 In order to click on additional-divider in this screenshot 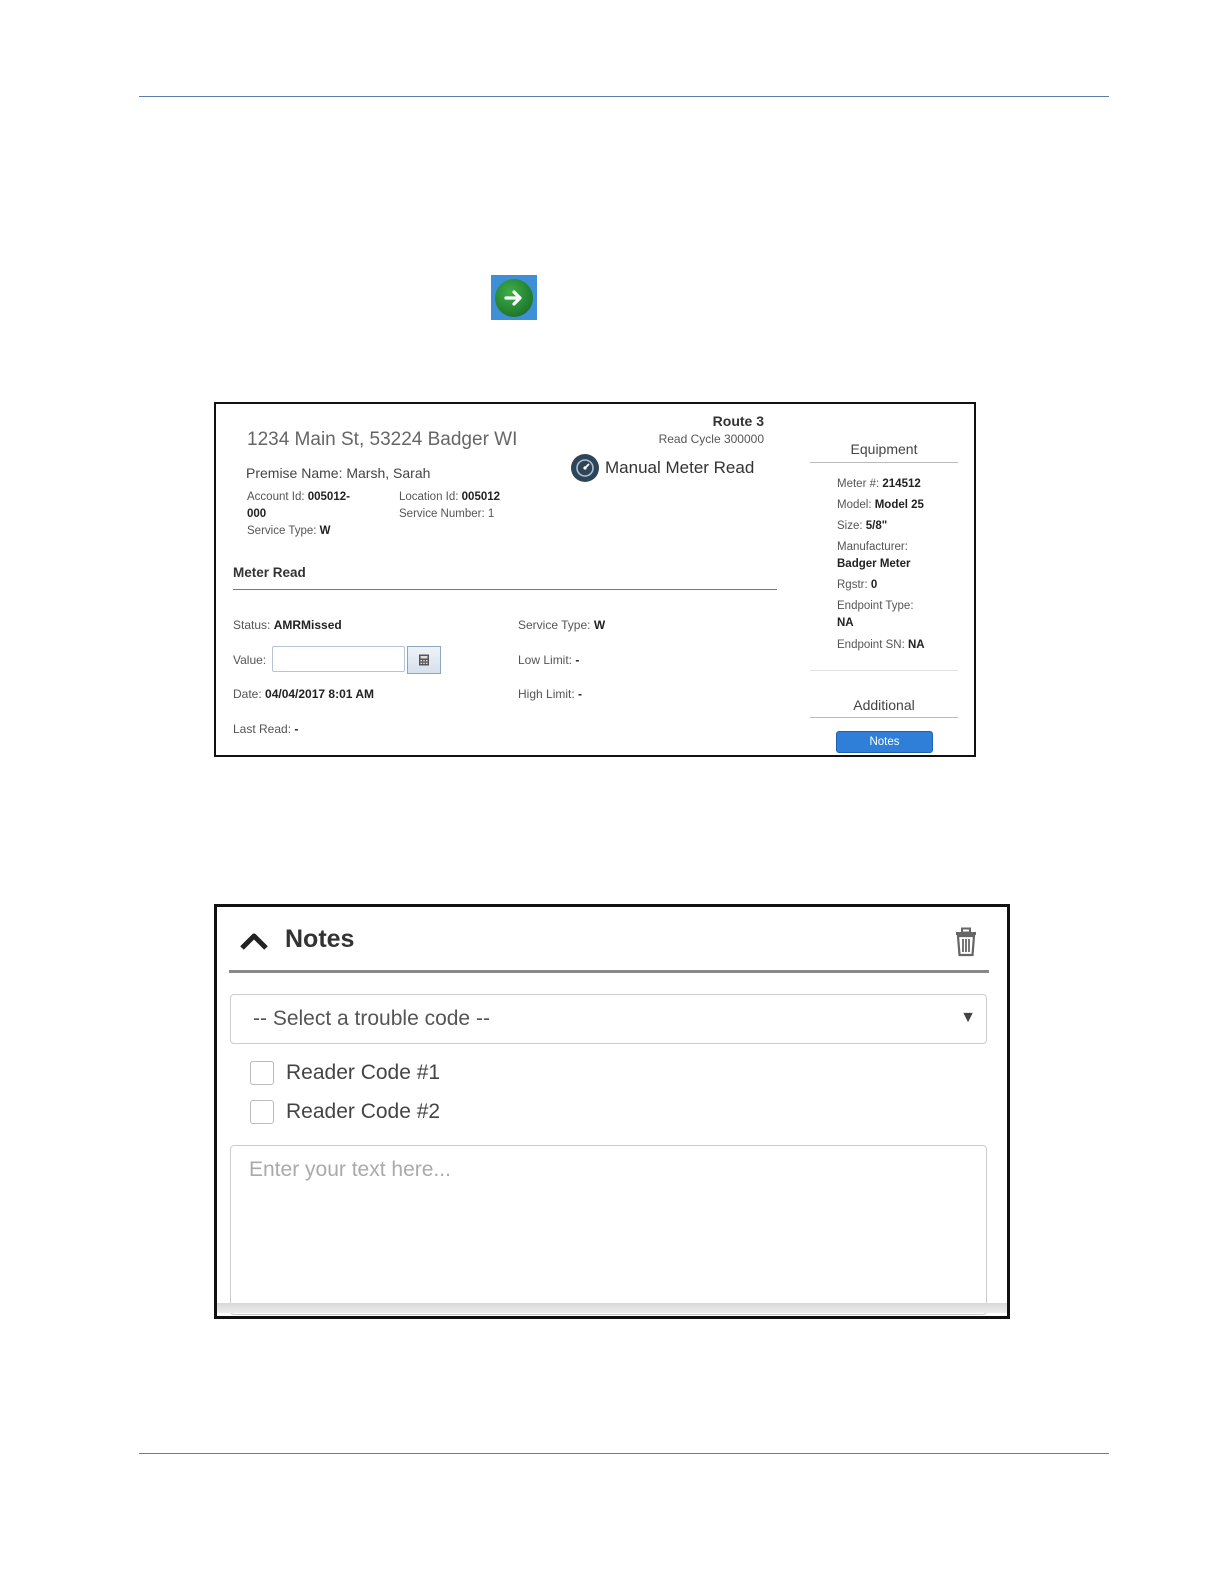, I will do `click(884, 717)`.